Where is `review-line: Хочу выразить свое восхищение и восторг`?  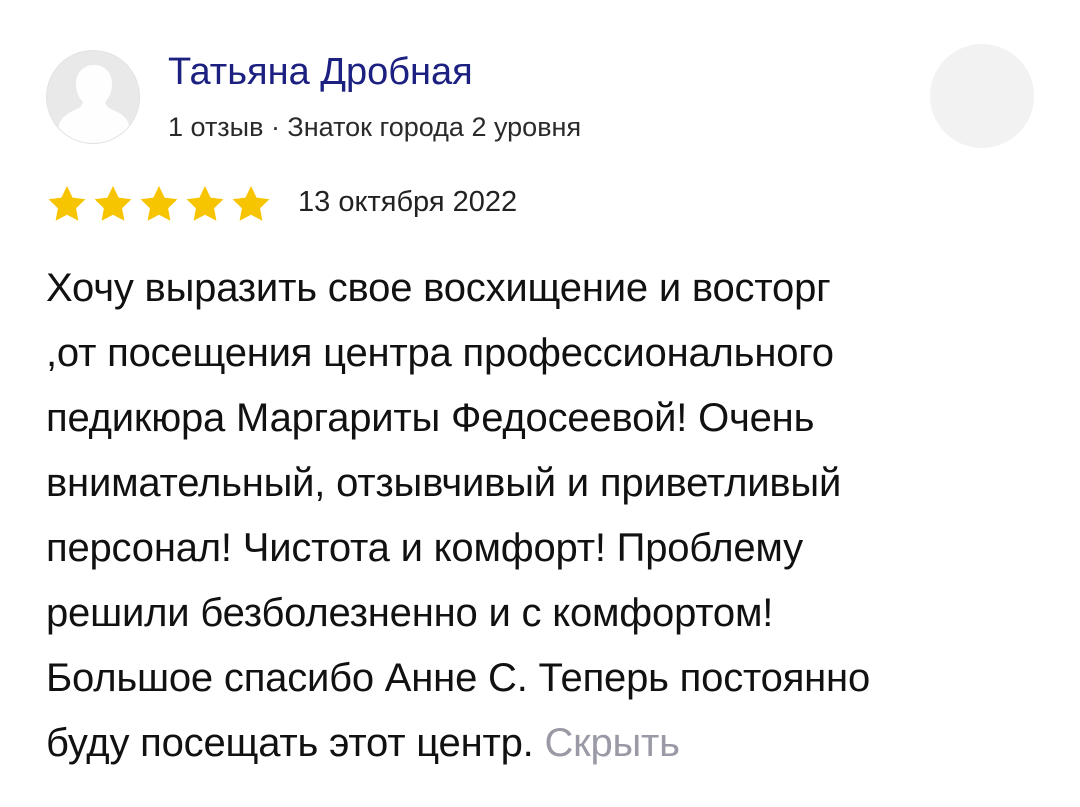 review-line: Хочу выразить свое восхищение и восторг is located at coordinates (438, 288).